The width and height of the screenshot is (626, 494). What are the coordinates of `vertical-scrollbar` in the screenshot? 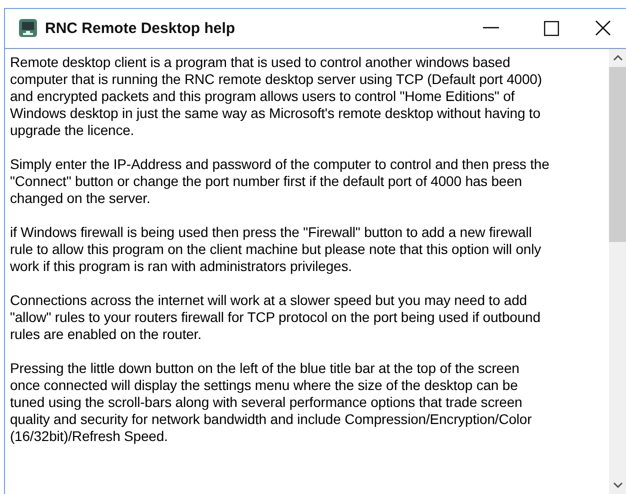 It's located at (617, 271).